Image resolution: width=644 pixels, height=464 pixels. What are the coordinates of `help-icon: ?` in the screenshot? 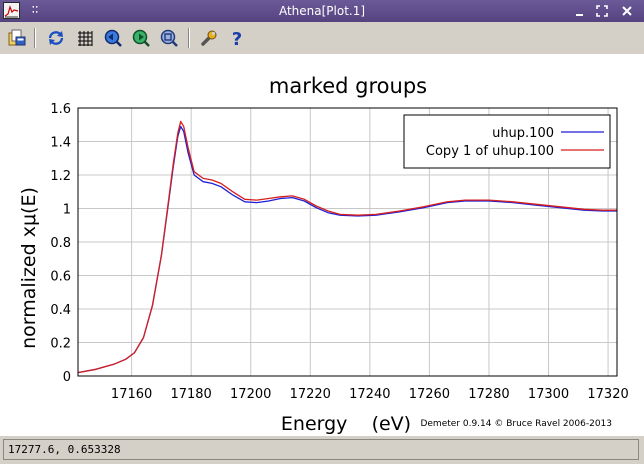 It's located at (237, 39).